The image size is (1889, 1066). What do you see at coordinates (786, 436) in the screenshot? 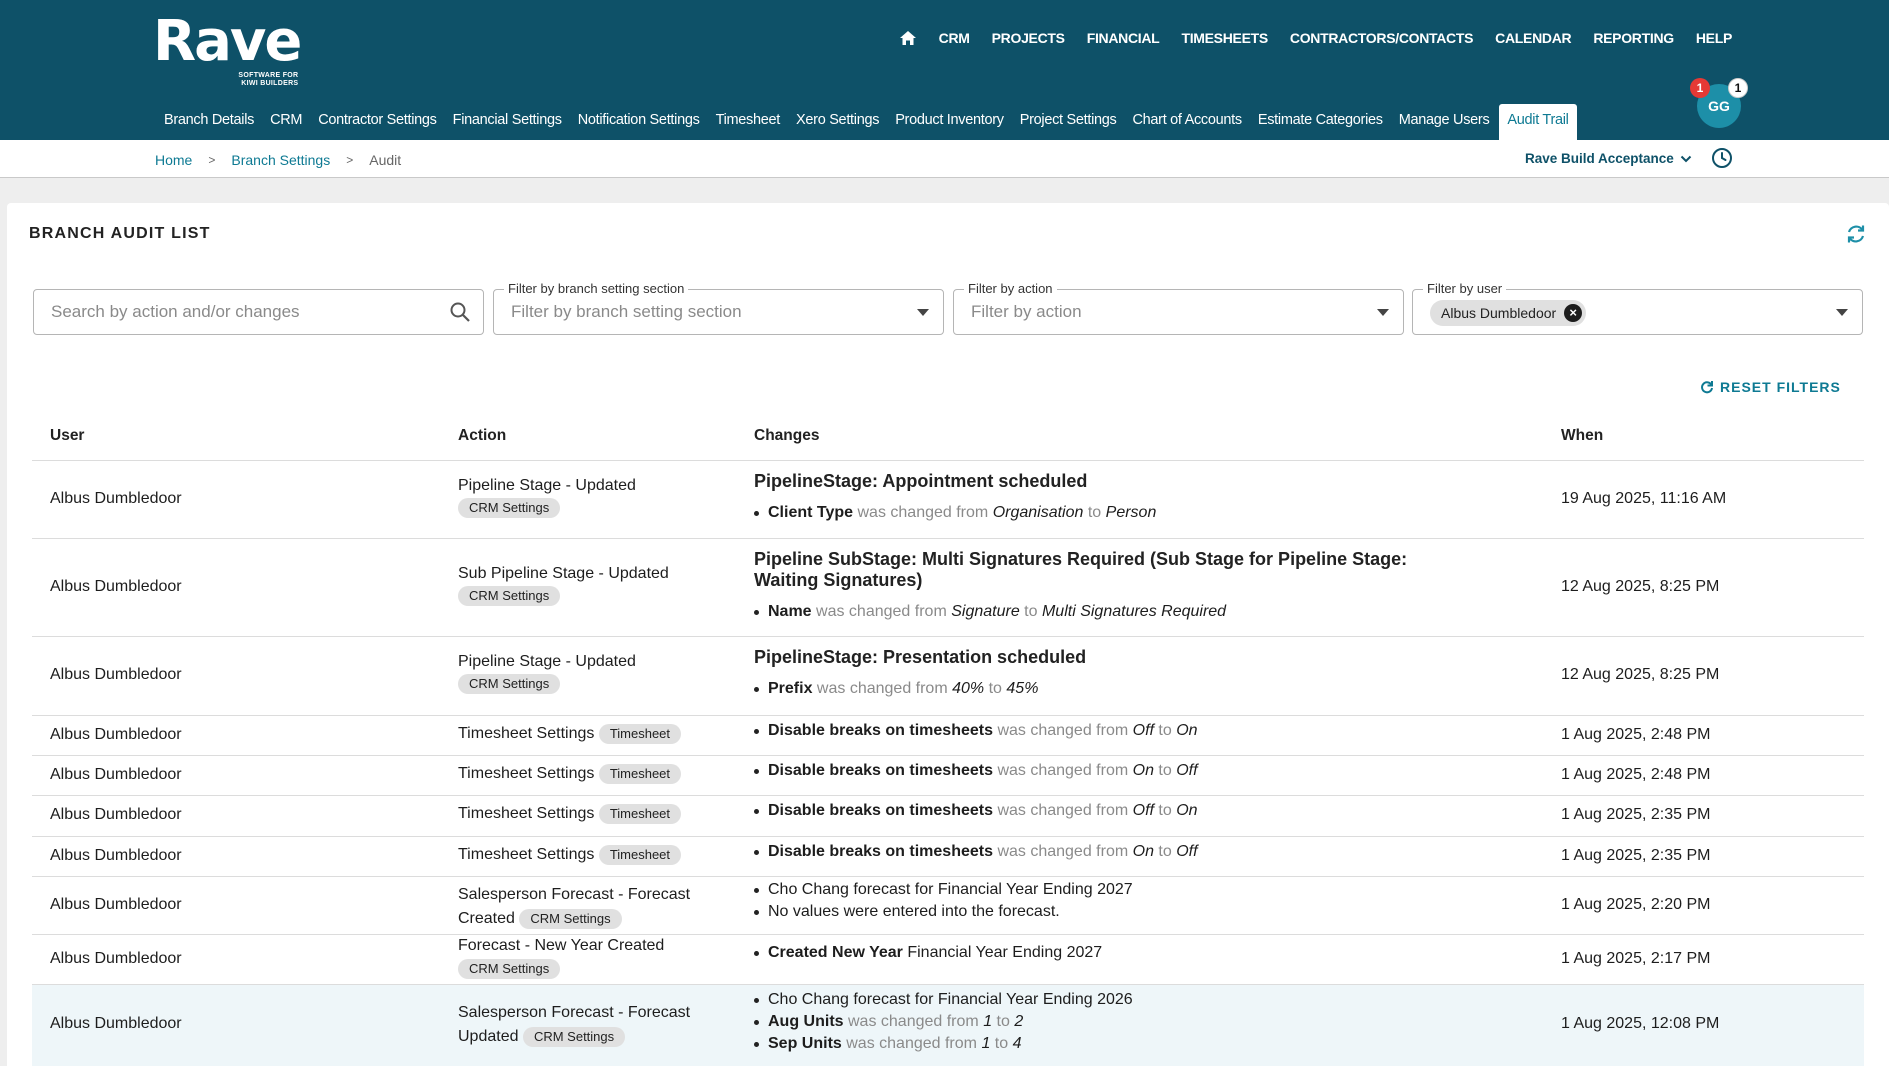
I see `column-header-changes: Changes` at bounding box center [786, 436].